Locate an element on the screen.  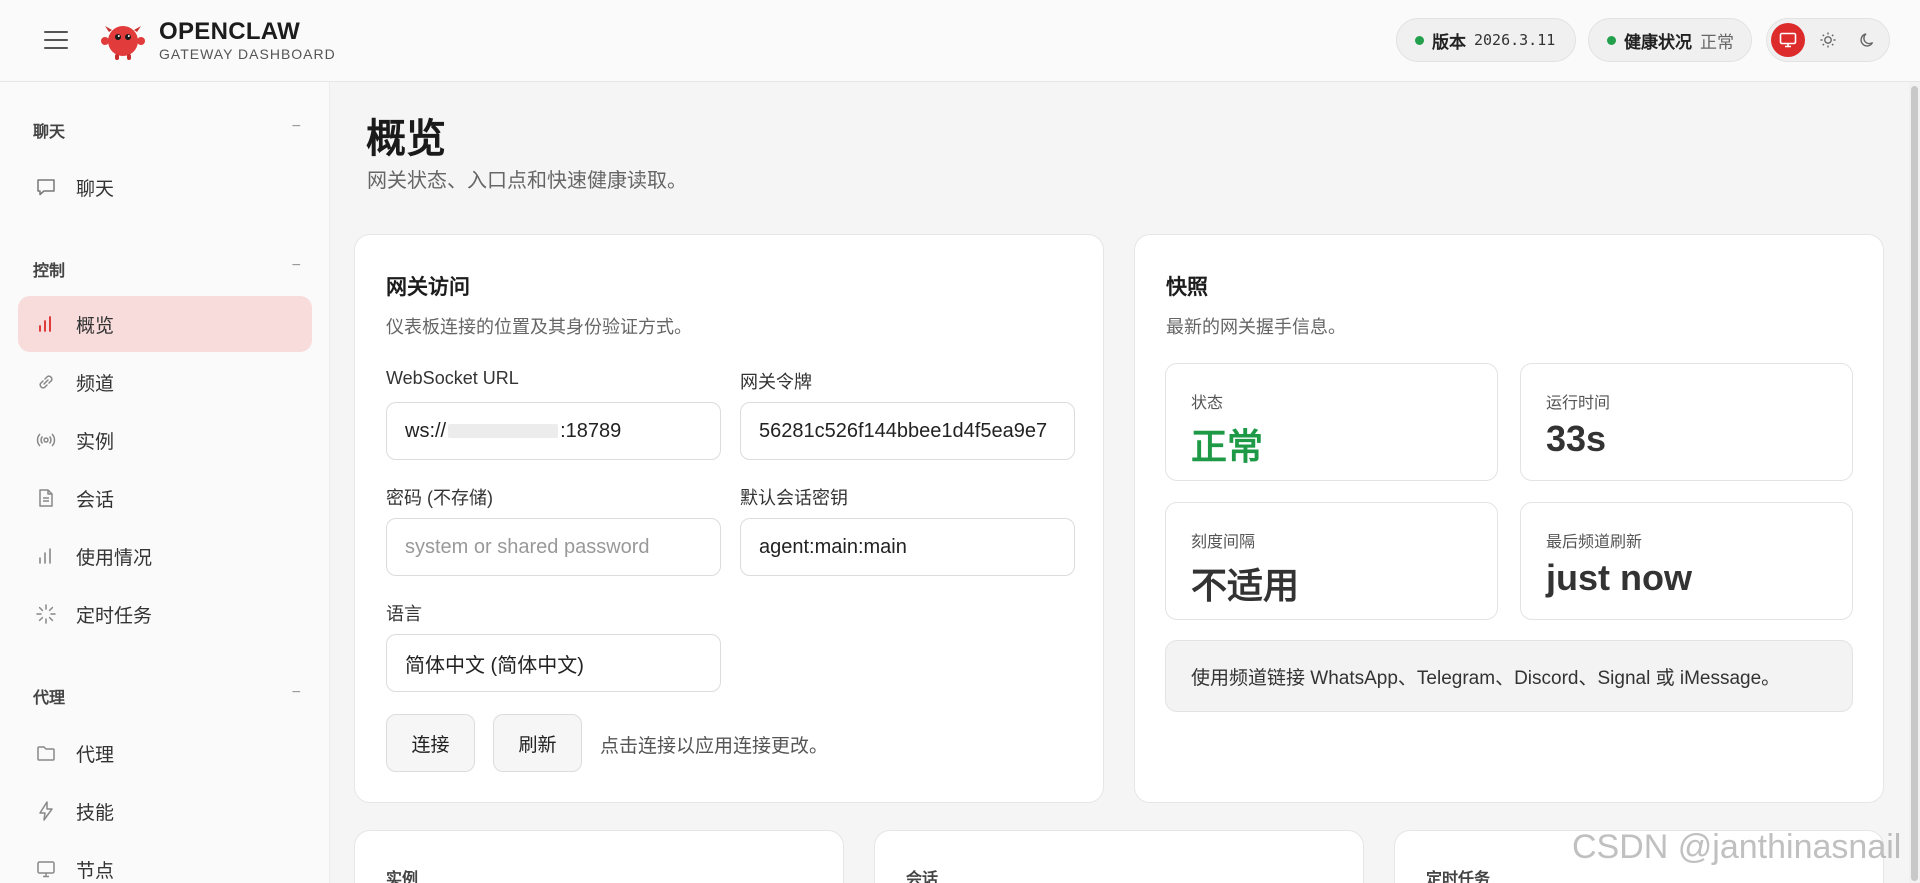
sidebar-group-label: 控制 is located at coordinates (49, 271).